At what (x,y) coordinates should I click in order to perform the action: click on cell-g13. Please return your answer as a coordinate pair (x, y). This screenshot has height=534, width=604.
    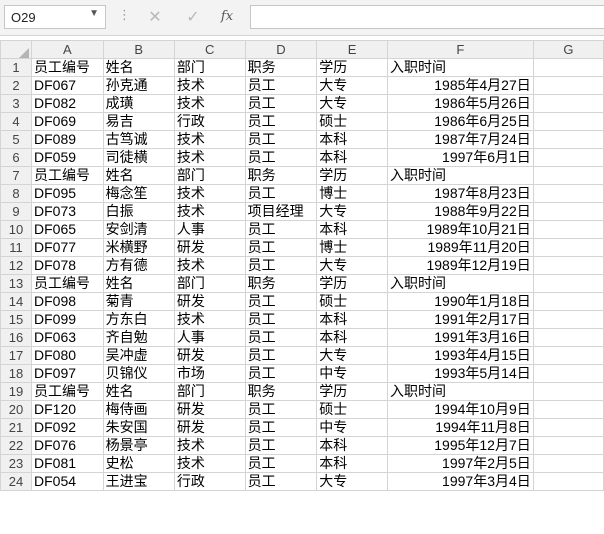
    Looking at the image, I should click on (568, 283).